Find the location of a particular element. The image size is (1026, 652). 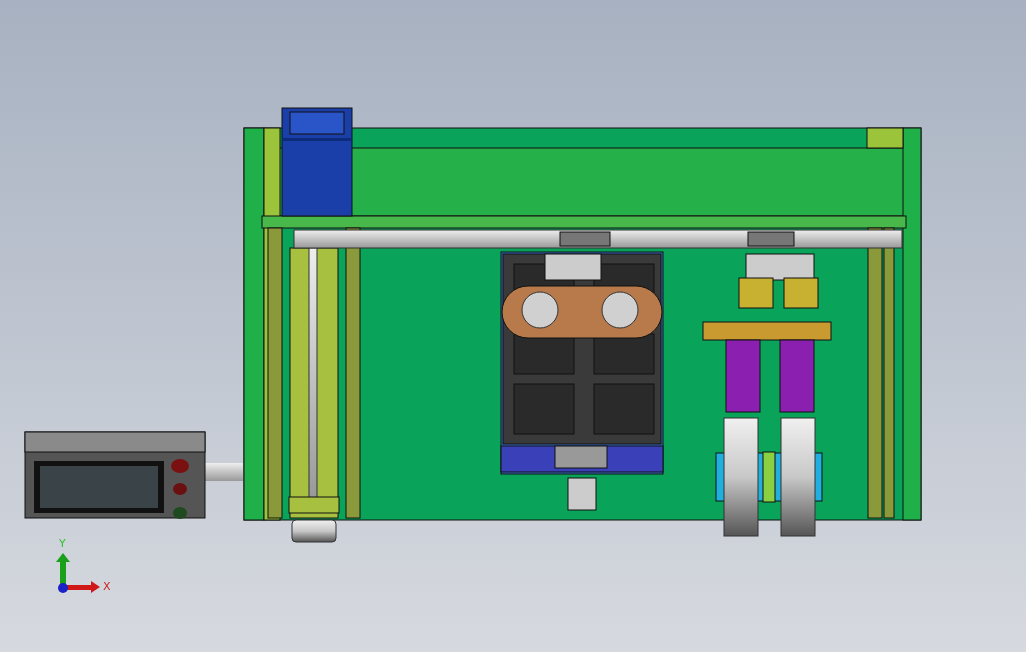

x-axis-arrow-icon is located at coordinates (83, 587).